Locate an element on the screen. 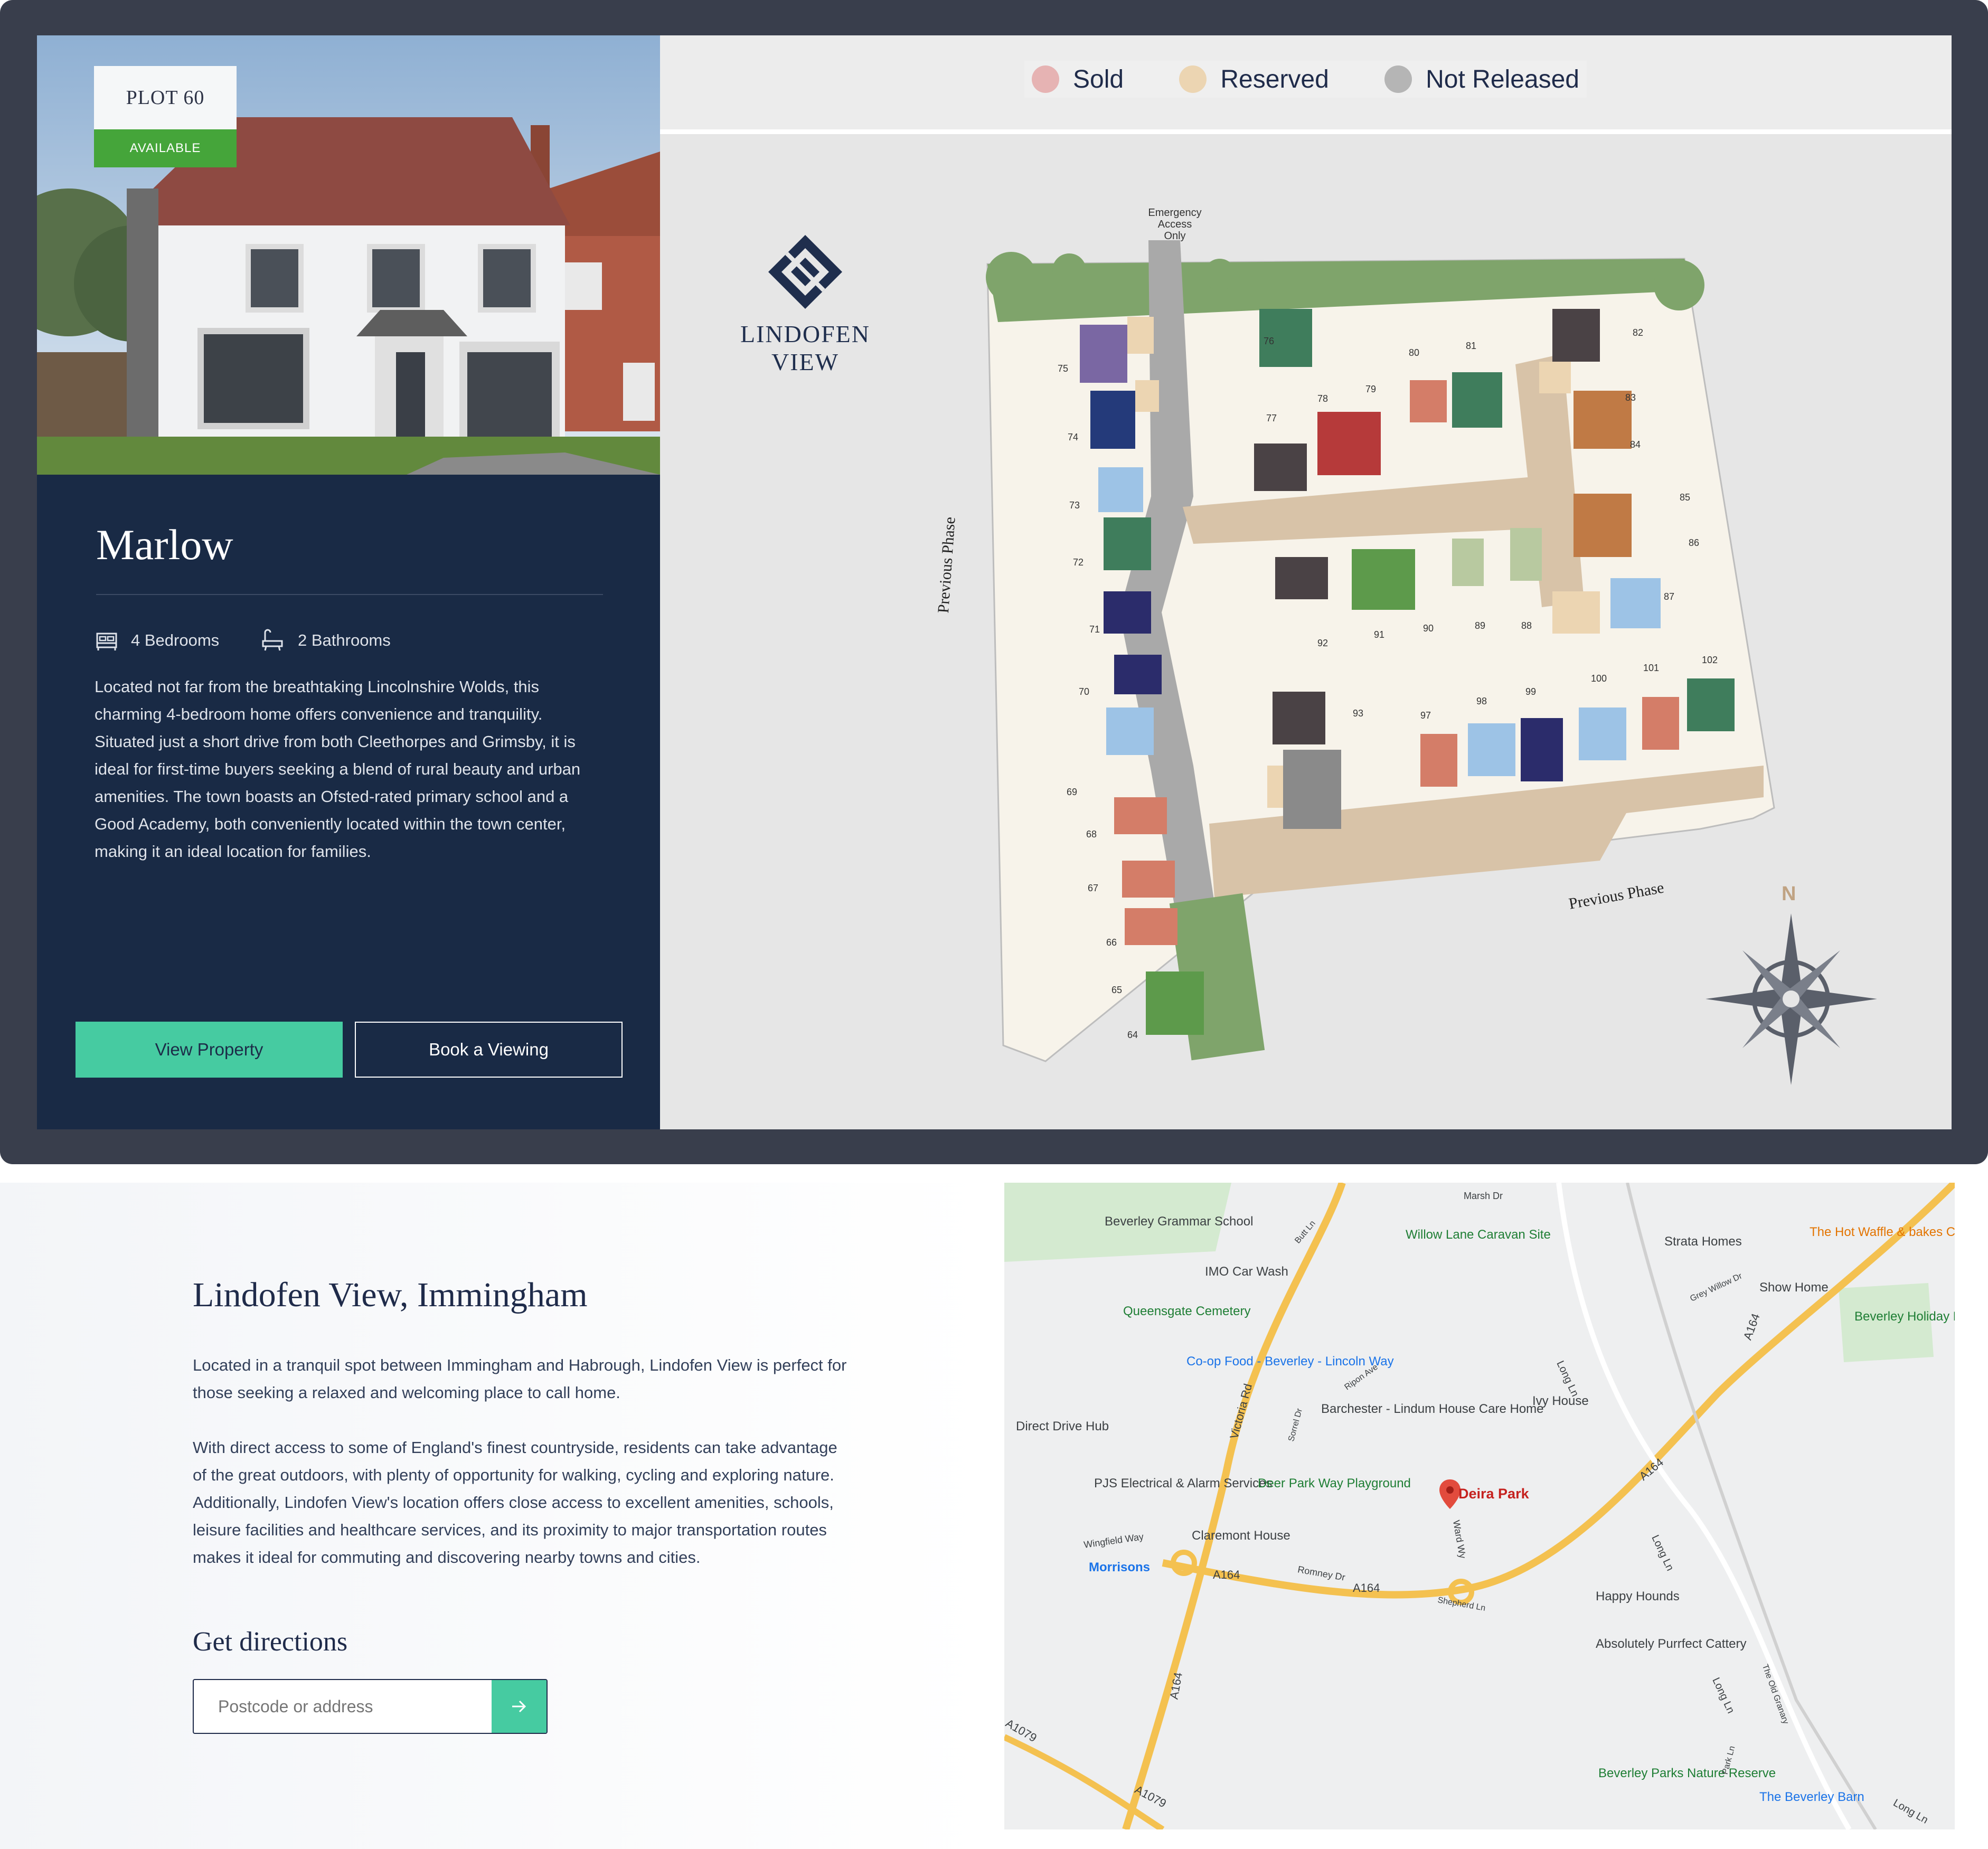  plot-number-71: 71 is located at coordinates (1094, 630).